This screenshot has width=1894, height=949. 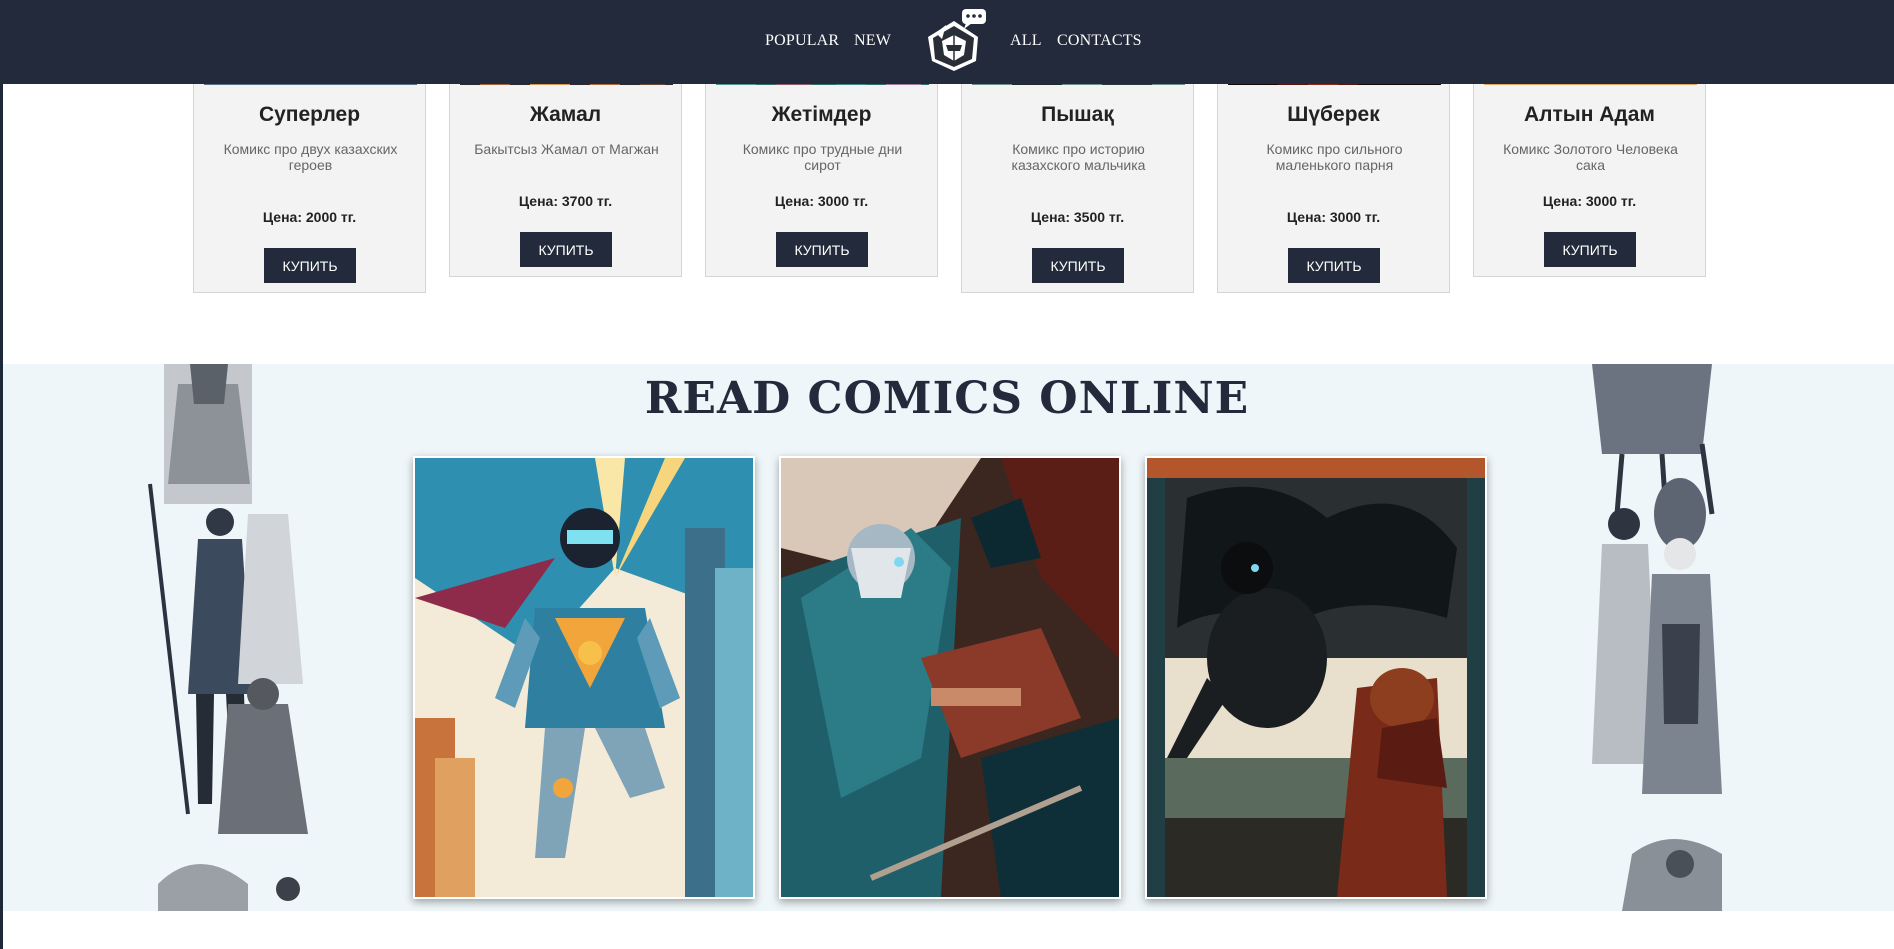 What do you see at coordinates (565, 201) in the screenshot?
I see `product-price: Цена: 3700 тг.` at bounding box center [565, 201].